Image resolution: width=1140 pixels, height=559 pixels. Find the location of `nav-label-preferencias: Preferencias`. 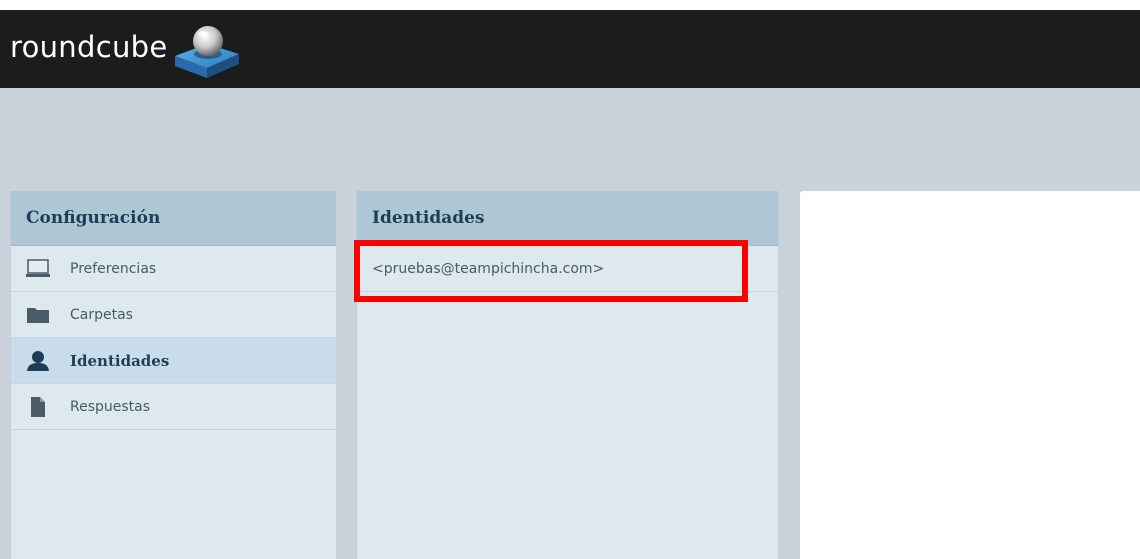

nav-label-preferencias: Preferencias is located at coordinates (113, 268).